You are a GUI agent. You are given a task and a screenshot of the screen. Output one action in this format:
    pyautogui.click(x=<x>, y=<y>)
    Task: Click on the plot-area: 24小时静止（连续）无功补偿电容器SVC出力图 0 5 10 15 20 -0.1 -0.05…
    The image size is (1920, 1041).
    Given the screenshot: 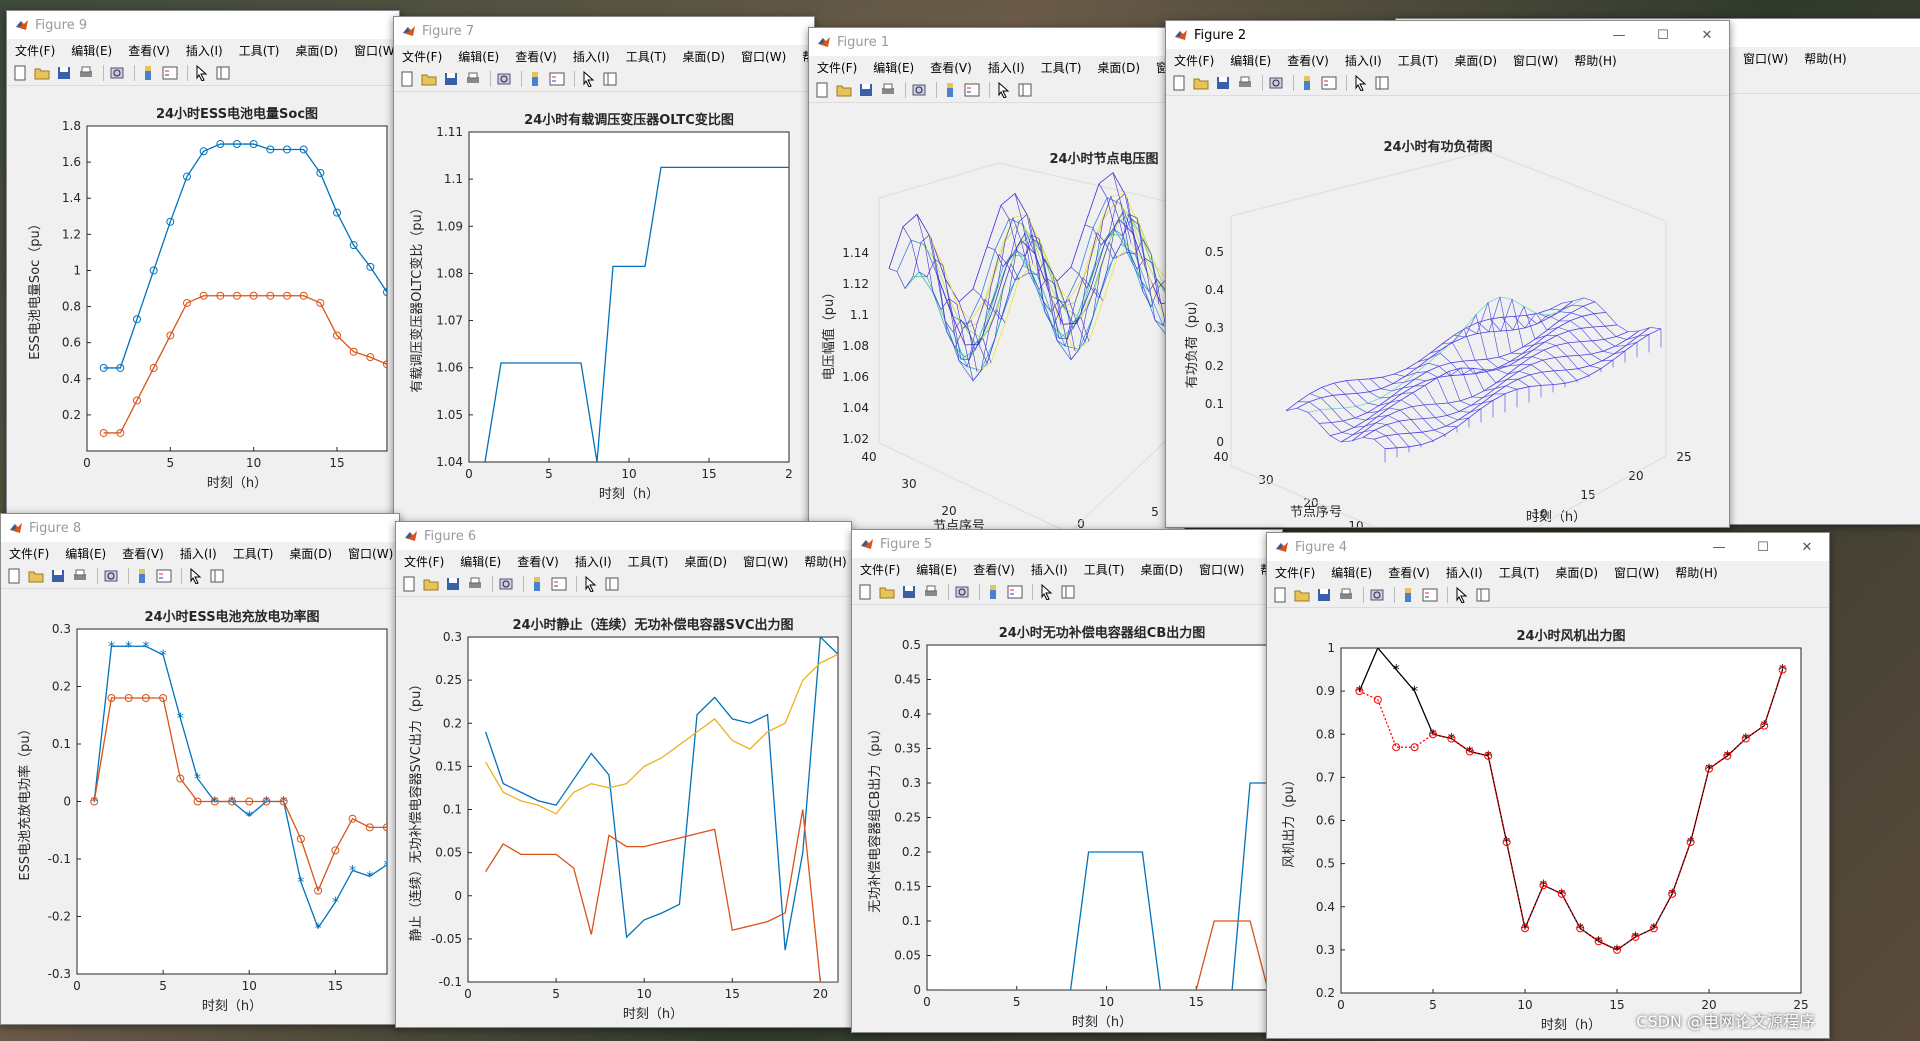 What is the action you would take?
    pyautogui.click(x=623, y=812)
    